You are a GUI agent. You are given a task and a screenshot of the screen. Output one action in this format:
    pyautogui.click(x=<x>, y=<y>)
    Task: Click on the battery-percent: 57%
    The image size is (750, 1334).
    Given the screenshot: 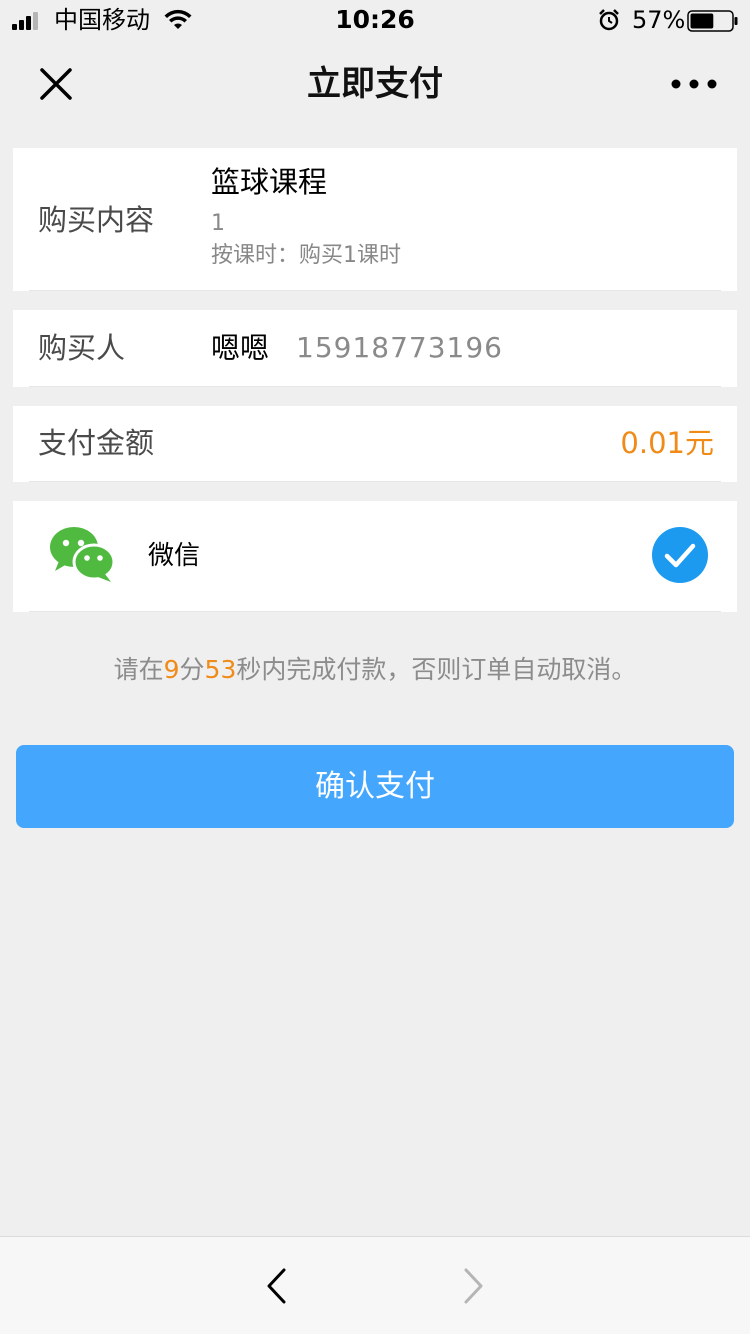 What is the action you would take?
    pyautogui.click(x=659, y=20)
    